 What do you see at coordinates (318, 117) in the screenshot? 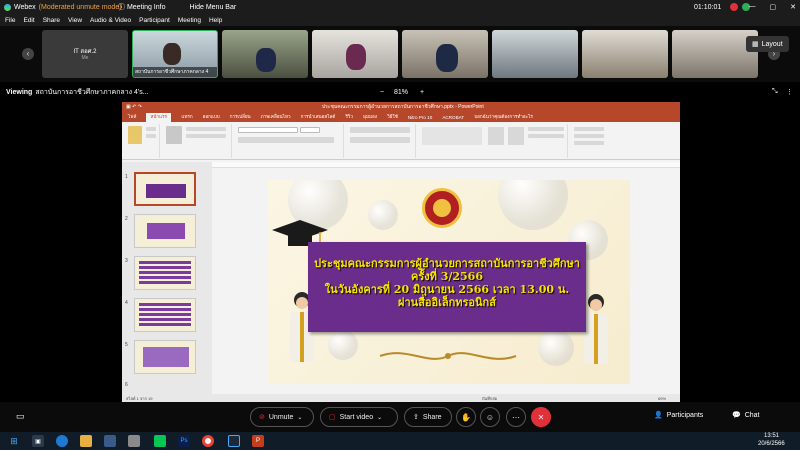
I see `ppt-tab: การนำเสนอสไลด์` at bounding box center [318, 117].